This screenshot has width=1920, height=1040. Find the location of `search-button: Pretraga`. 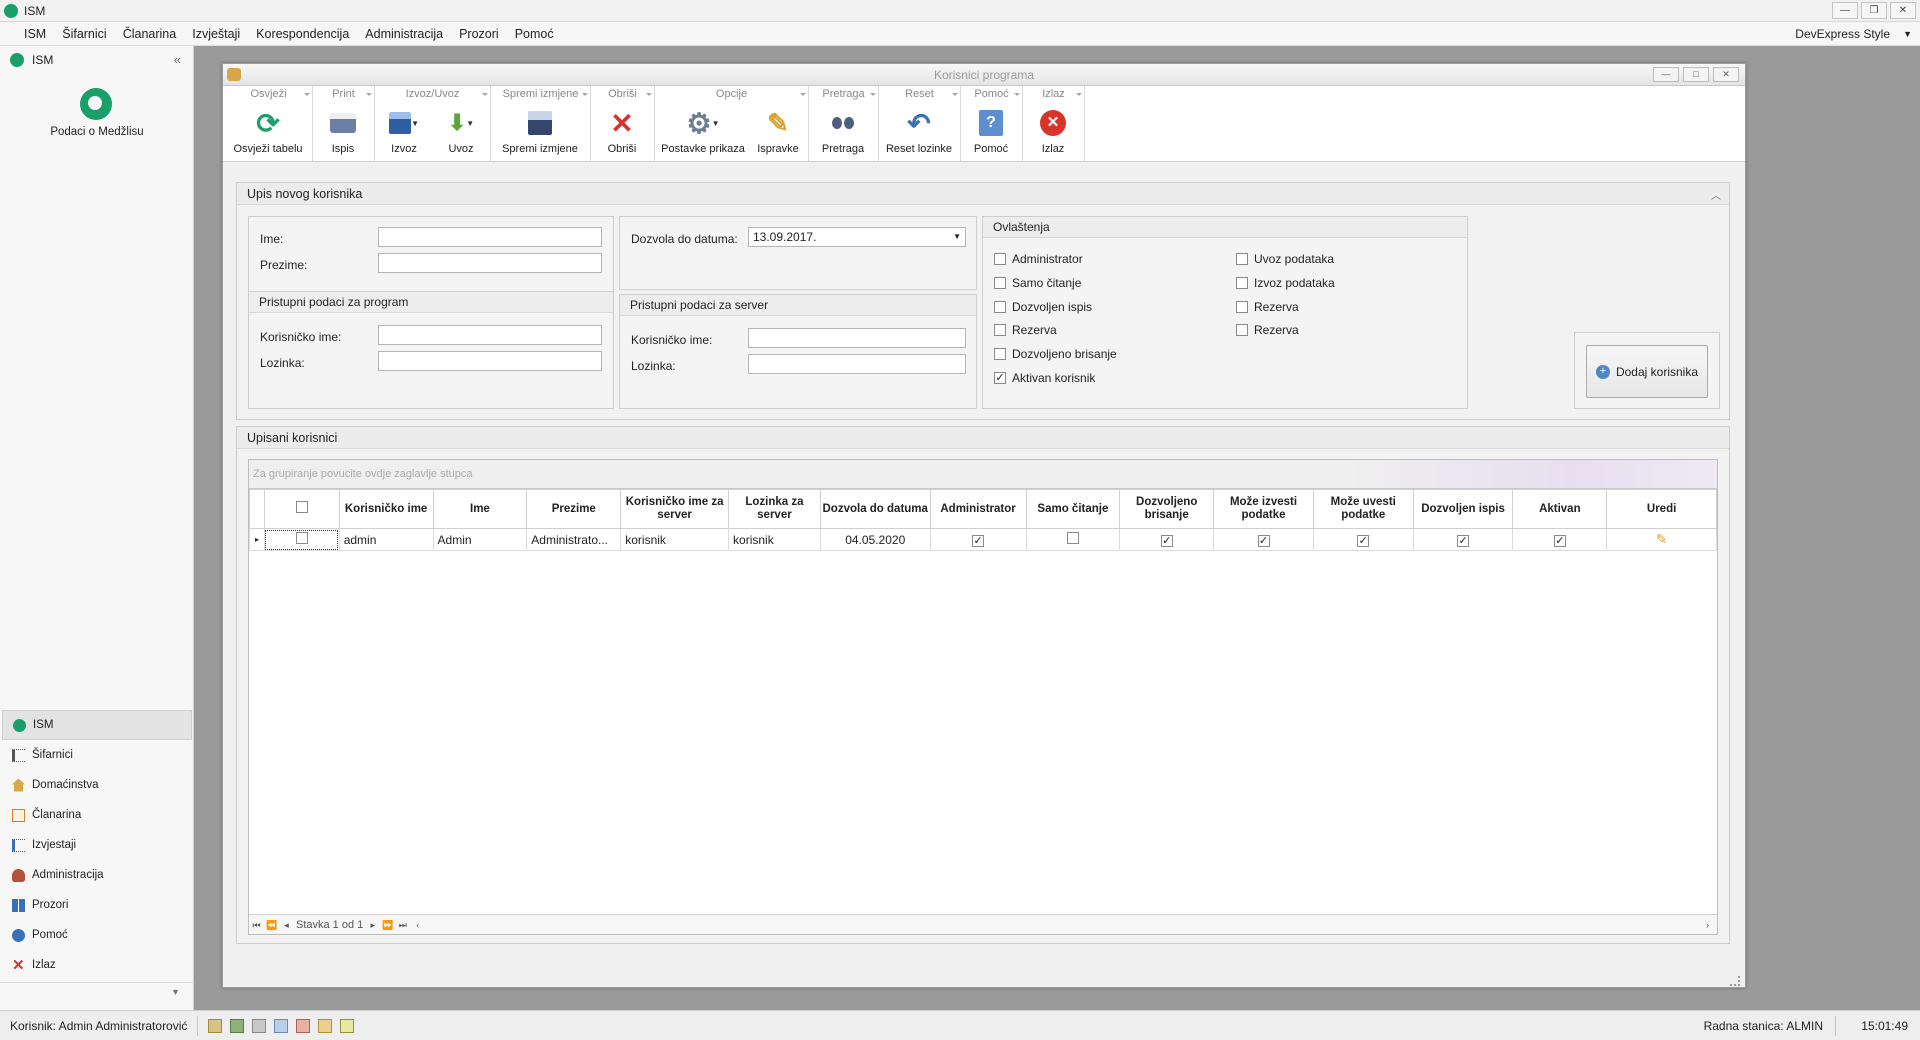

search-button: Pretraga is located at coordinates (843, 131).